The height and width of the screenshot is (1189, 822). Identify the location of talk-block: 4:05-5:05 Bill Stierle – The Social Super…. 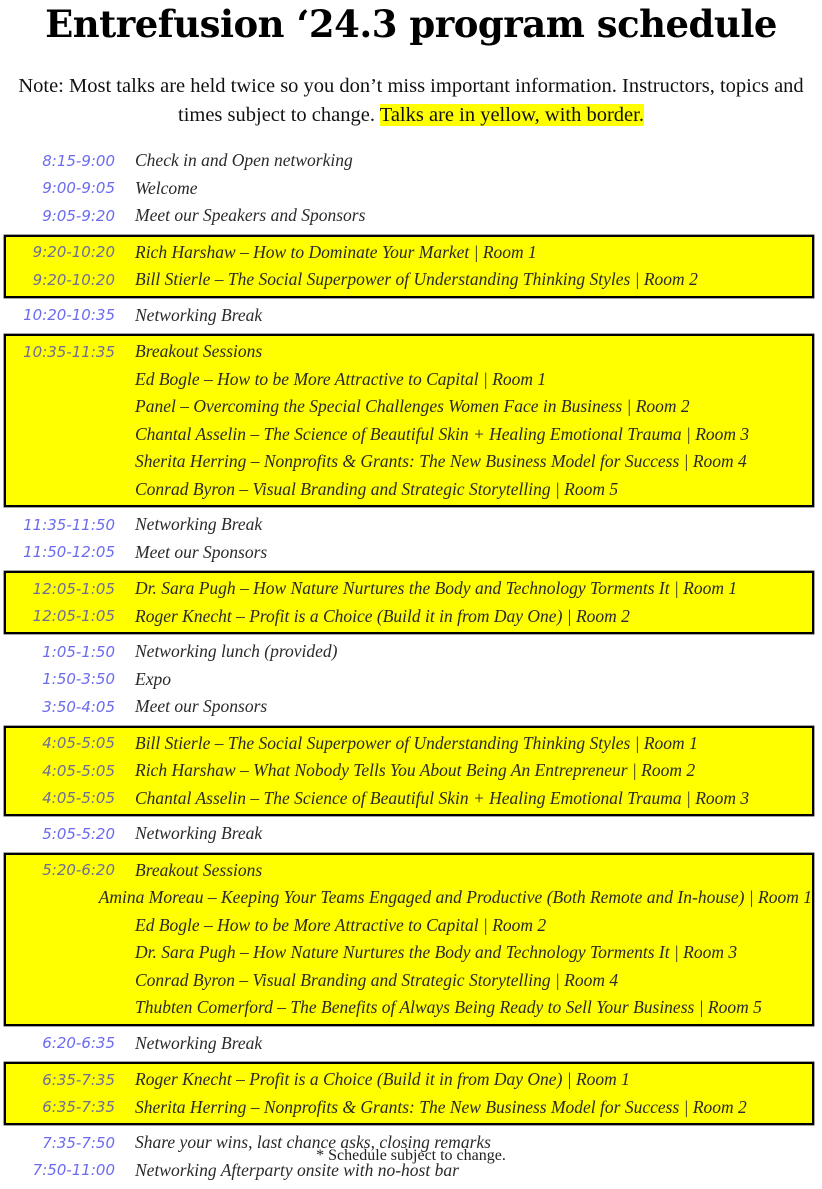
(409, 770).